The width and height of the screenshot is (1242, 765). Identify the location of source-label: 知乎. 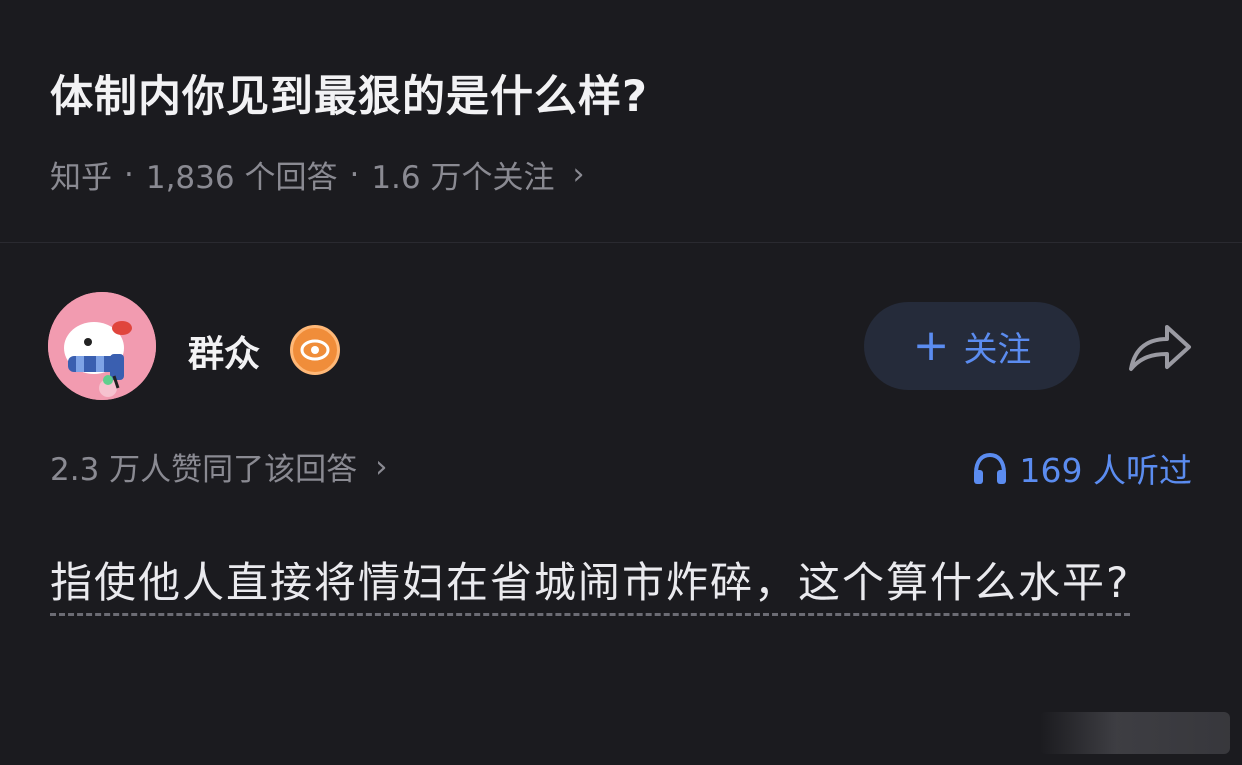
(81, 178).